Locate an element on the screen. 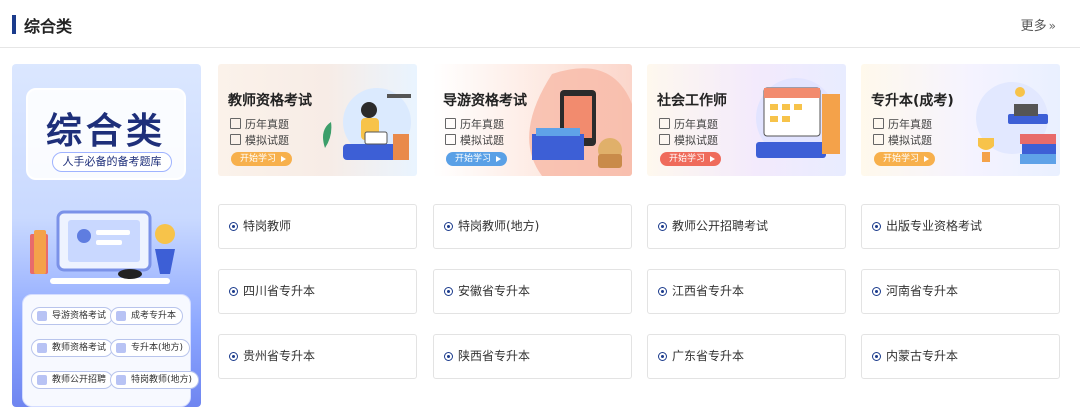  tour-guide-illustration is located at coordinates (580, 122).